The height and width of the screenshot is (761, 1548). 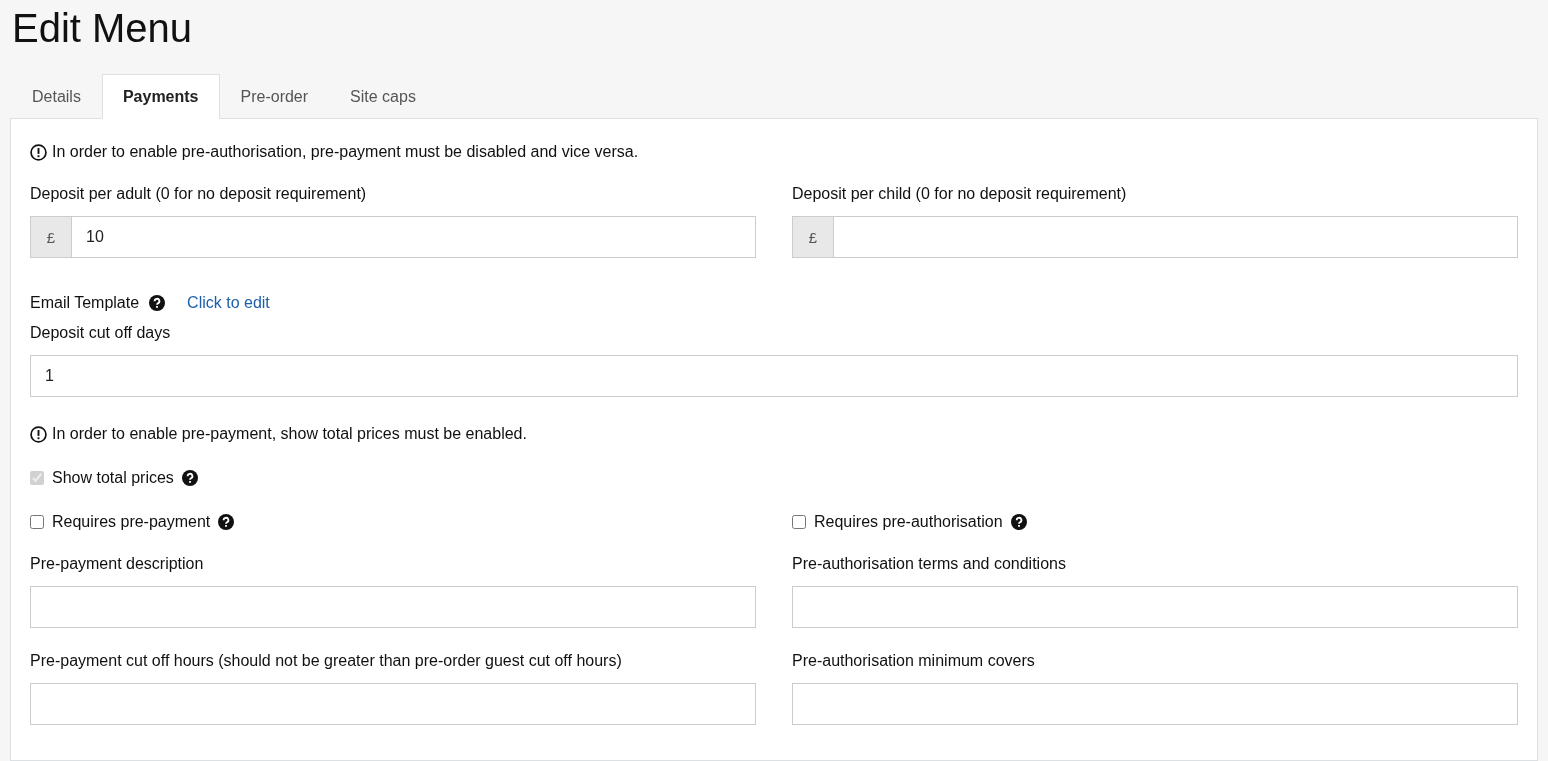 I want to click on field-label: Deposit per child (0 for no deposit requirement), so click(x=960, y=194).